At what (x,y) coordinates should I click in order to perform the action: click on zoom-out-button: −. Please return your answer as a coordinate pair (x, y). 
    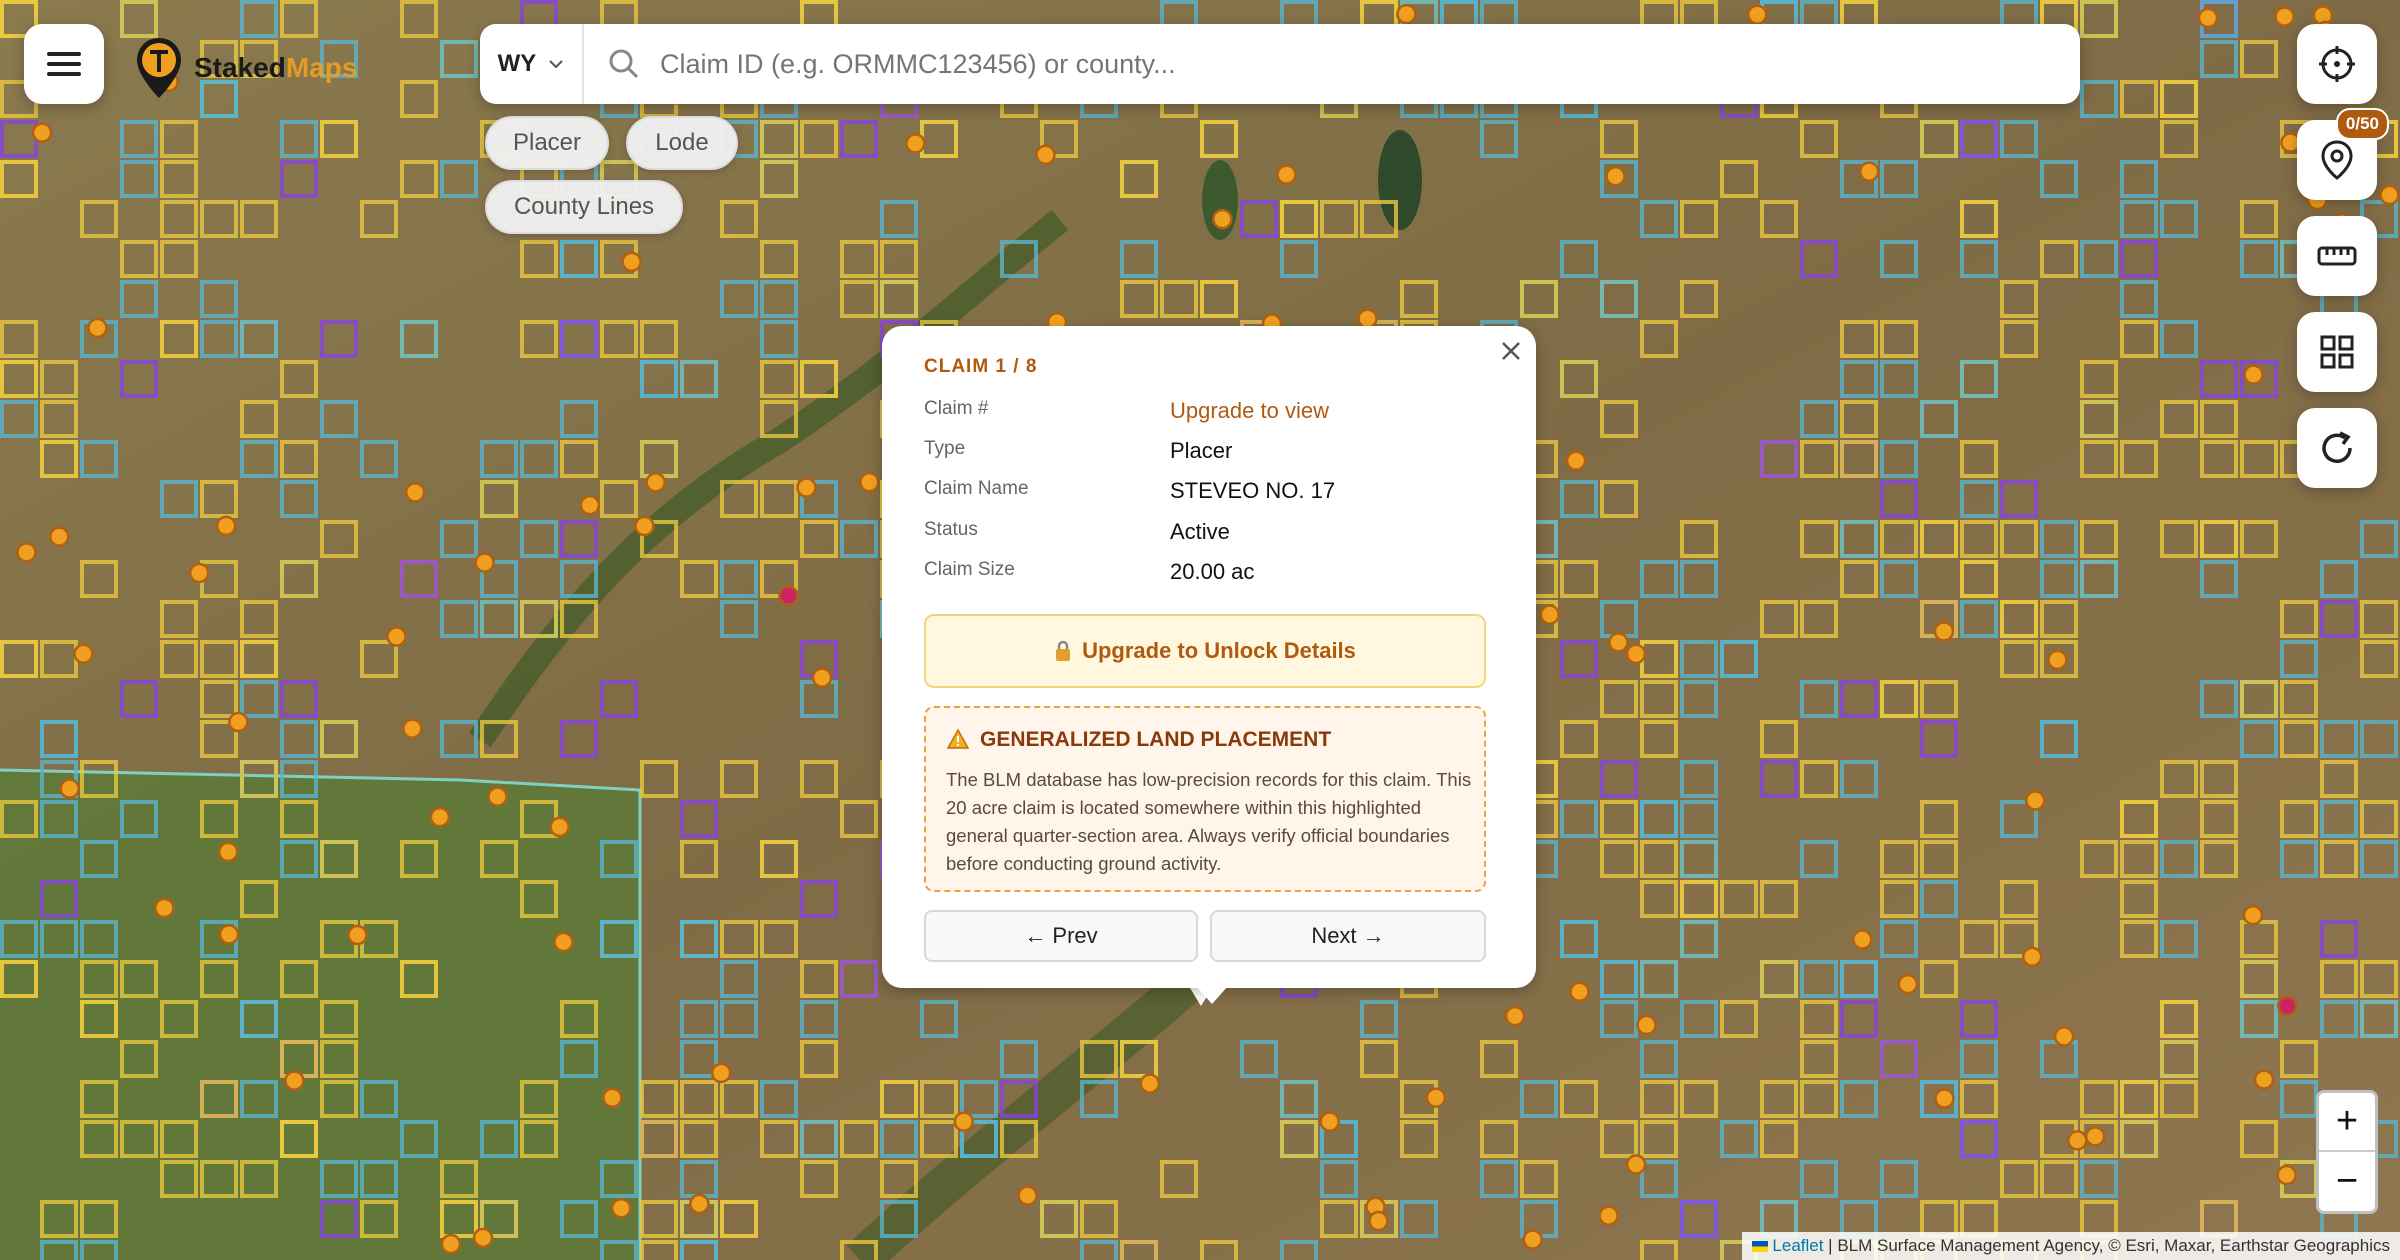
    Looking at the image, I should click on (2347, 1181).